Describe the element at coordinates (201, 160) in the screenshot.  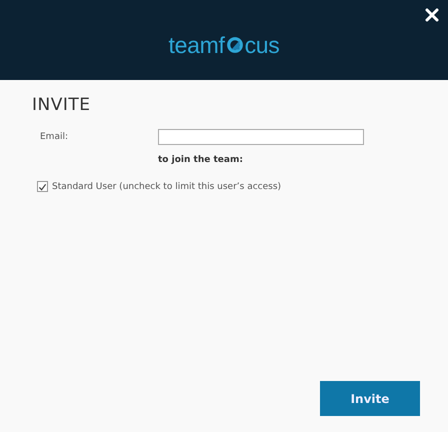
I see `team-note: to join the team:` at that location.